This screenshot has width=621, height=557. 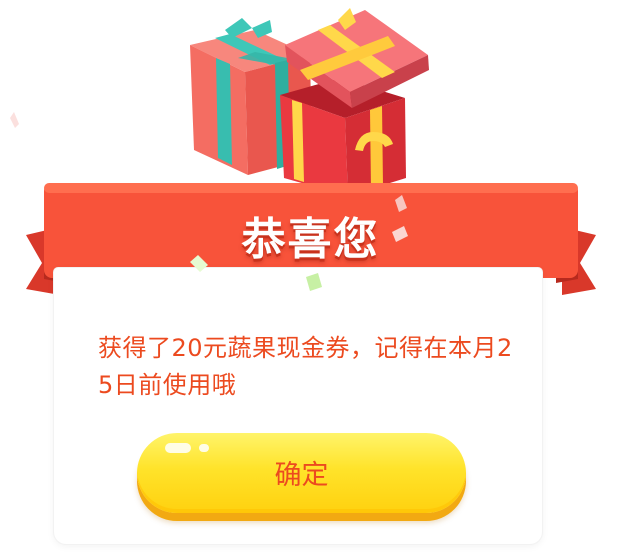 What do you see at coordinates (301, 475) in the screenshot?
I see `confirm-button-label: 确定` at bounding box center [301, 475].